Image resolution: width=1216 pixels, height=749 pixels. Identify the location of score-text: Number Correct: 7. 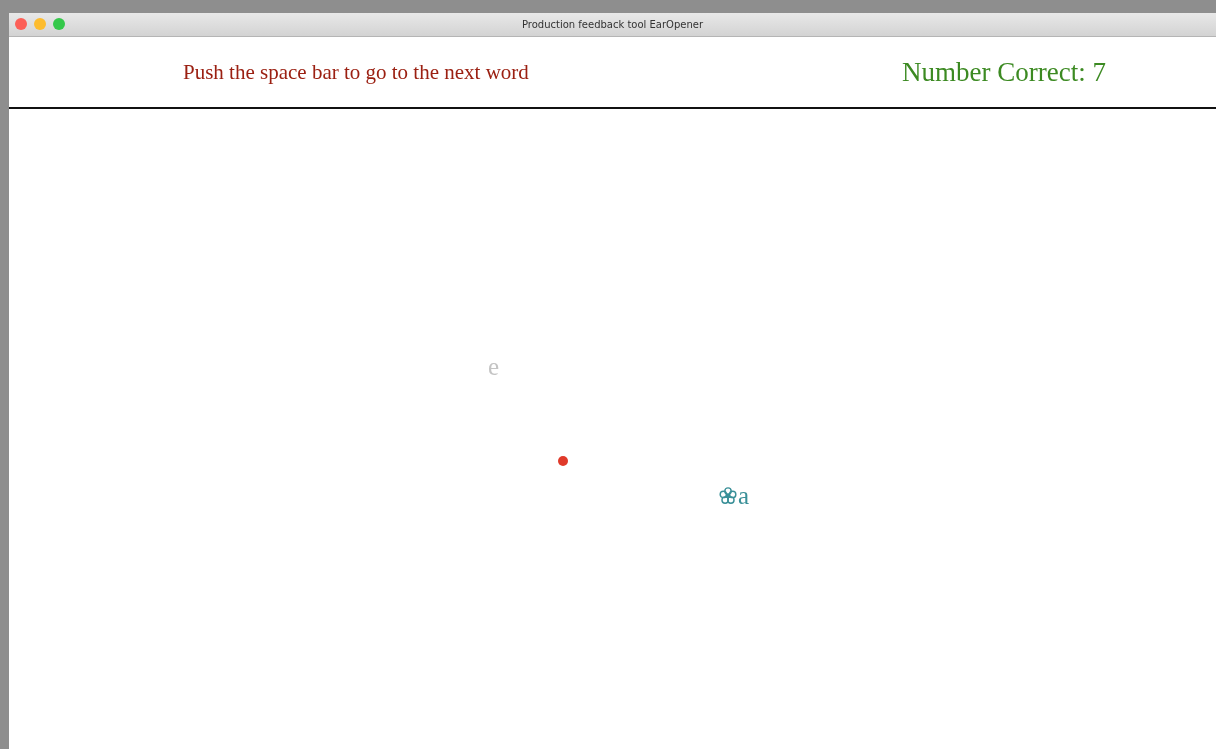
(1004, 72).